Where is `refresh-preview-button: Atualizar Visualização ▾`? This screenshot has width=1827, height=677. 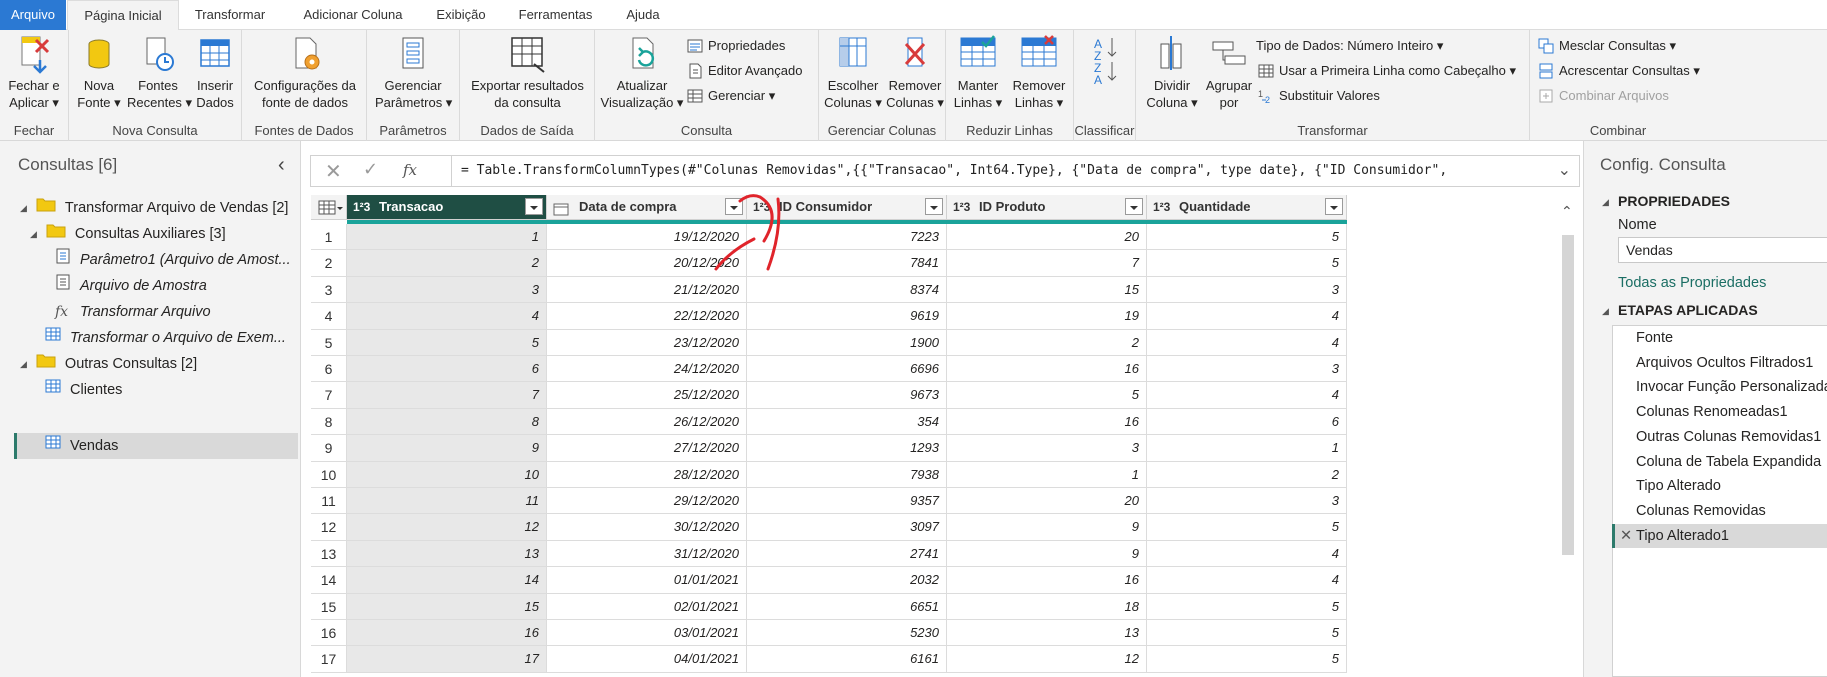 refresh-preview-button: Atualizar Visualização ▾ is located at coordinates (642, 72).